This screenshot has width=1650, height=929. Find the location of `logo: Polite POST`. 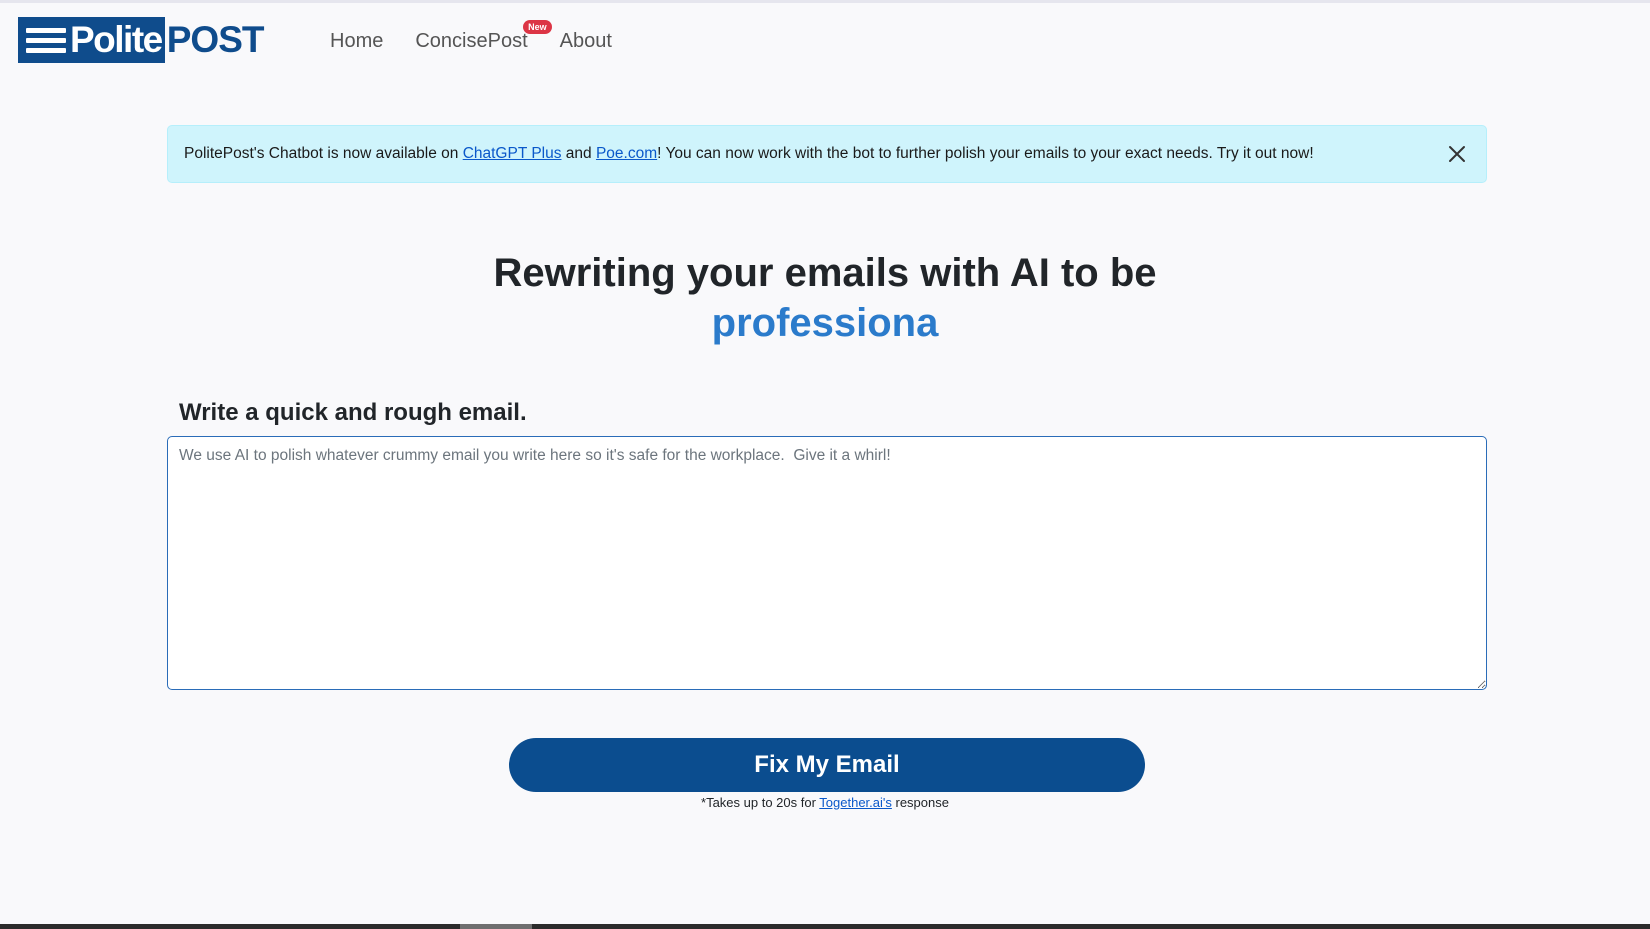

logo: Polite POST is located at coordinates (141, 40).